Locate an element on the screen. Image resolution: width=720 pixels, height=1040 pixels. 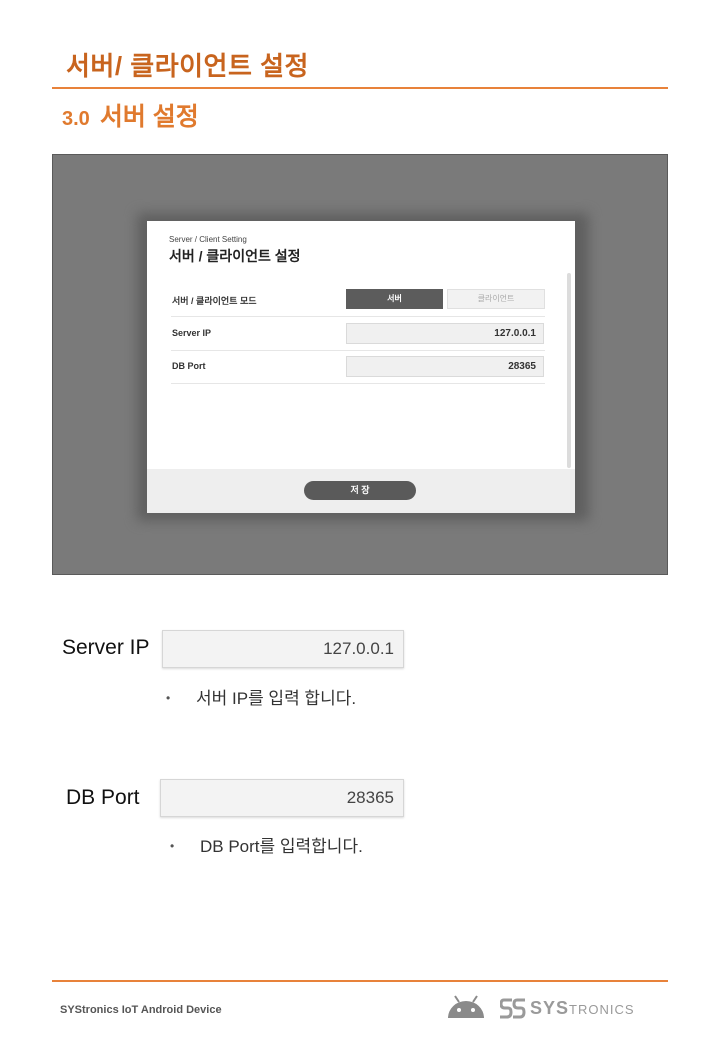
server-ip-row: Server IP 127.0.0.1 is located at coordinates (358, 334).